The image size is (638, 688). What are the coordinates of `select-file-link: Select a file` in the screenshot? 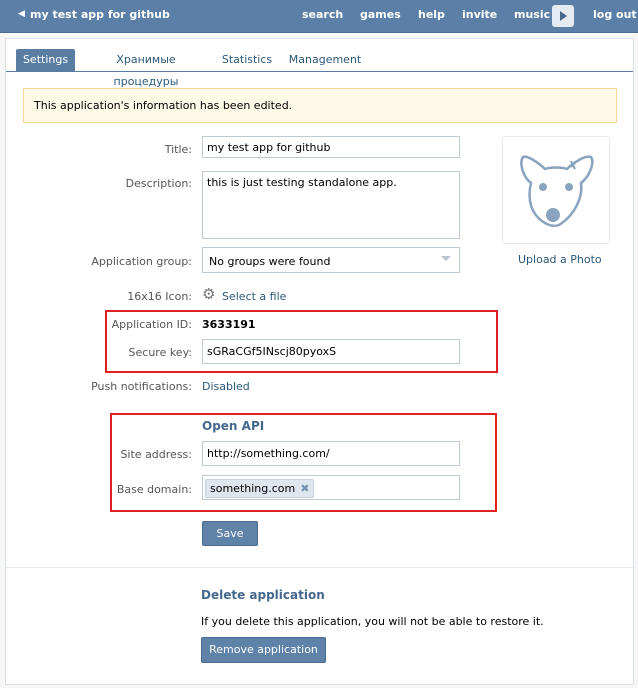 It's located at (254, 296).